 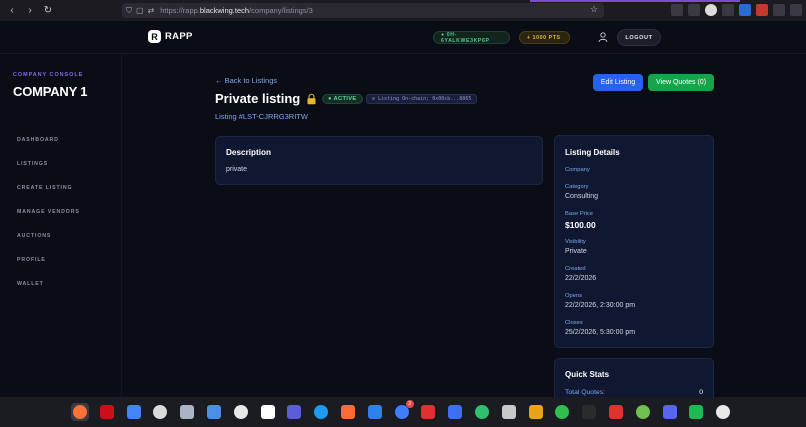 What do you see at coordinates (544, 37) in the screenshot?
I see `points-badge: + 1000 PTS` at bounding box center [544, 37].